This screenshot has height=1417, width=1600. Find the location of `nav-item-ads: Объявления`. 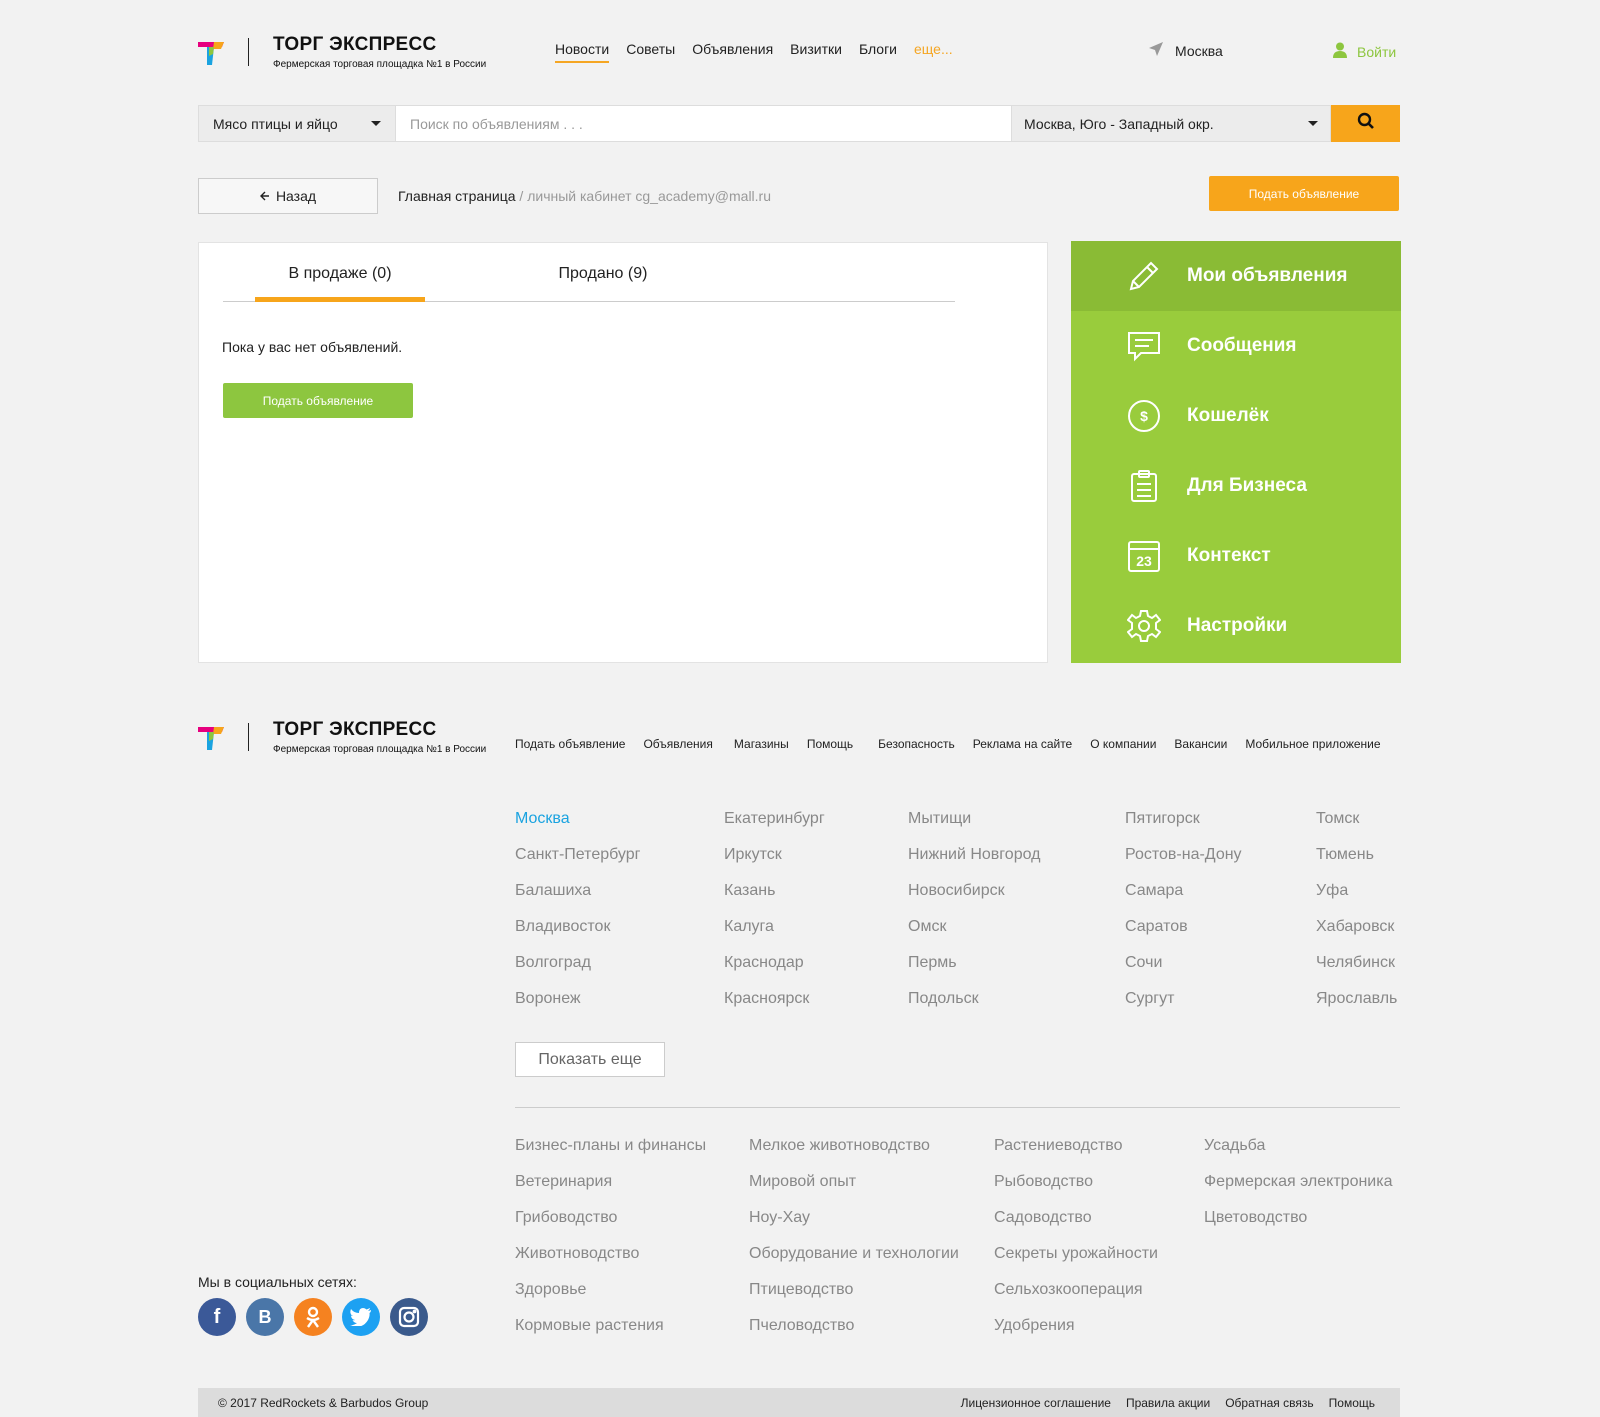

nav-item-ads: Объявления is located at coordinates (732, 52).